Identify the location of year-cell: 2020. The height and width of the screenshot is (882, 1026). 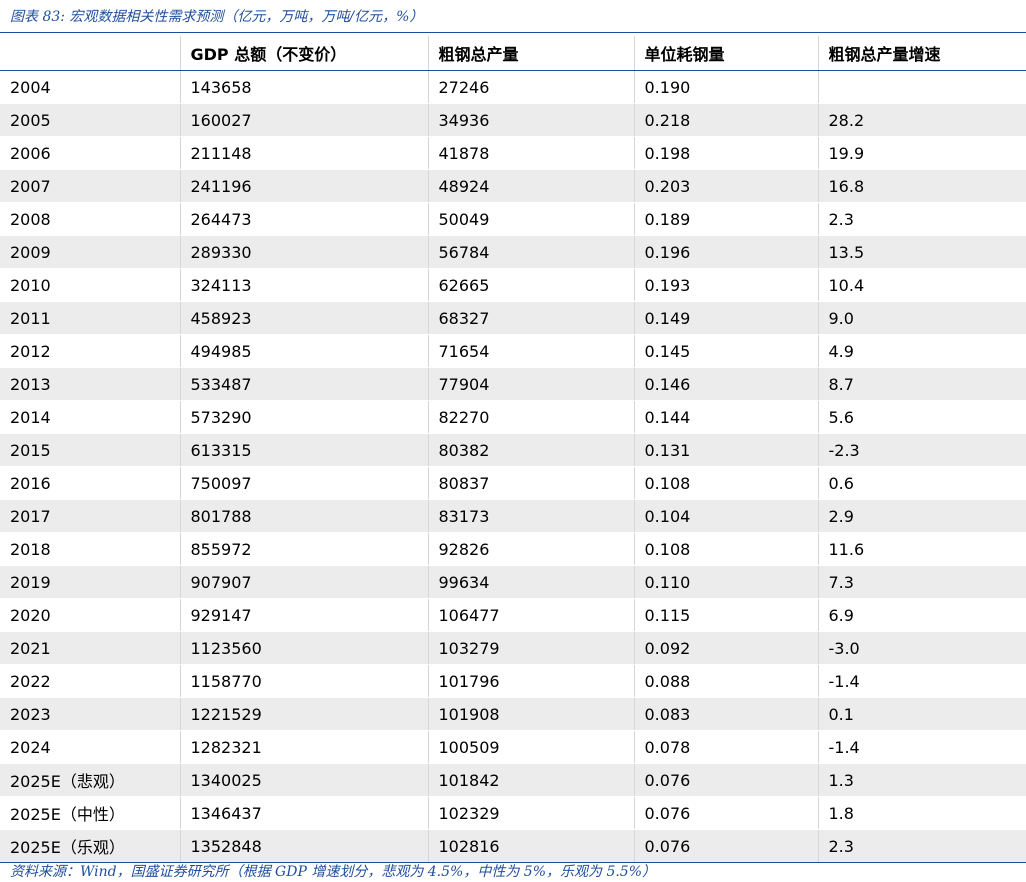
(90, 615).